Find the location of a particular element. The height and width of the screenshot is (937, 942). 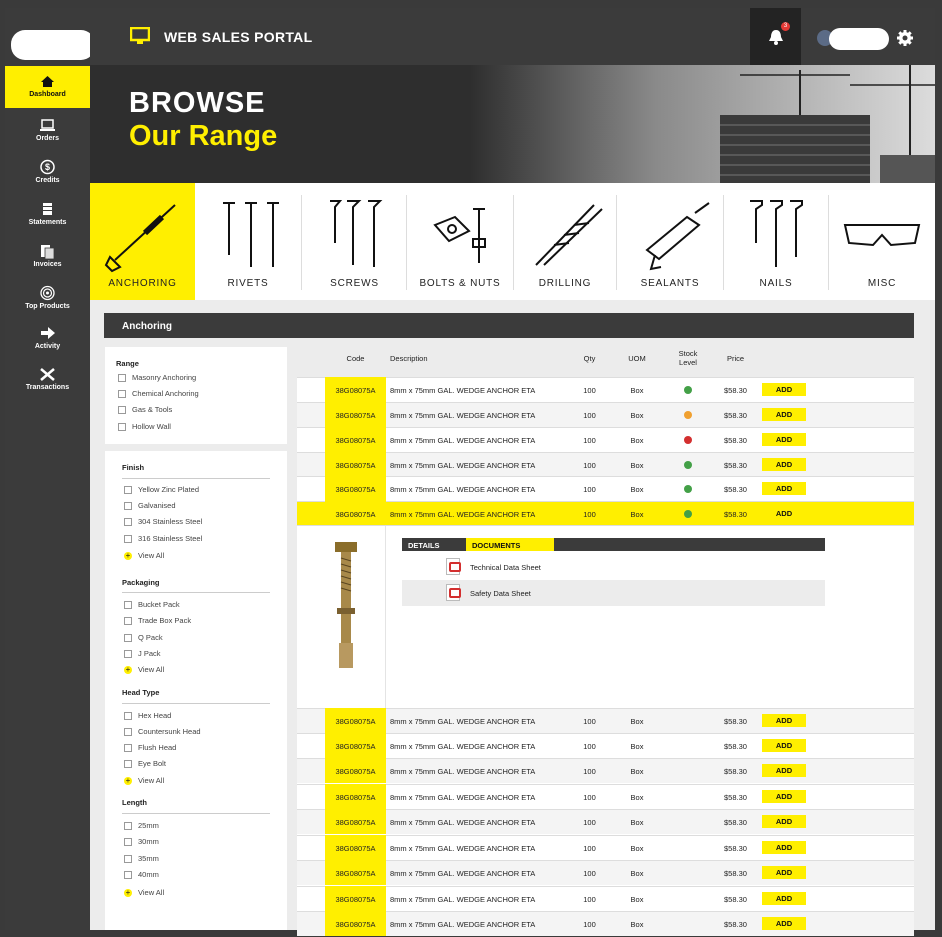

filter-option: 25mm is located at coordinates (141, 826).